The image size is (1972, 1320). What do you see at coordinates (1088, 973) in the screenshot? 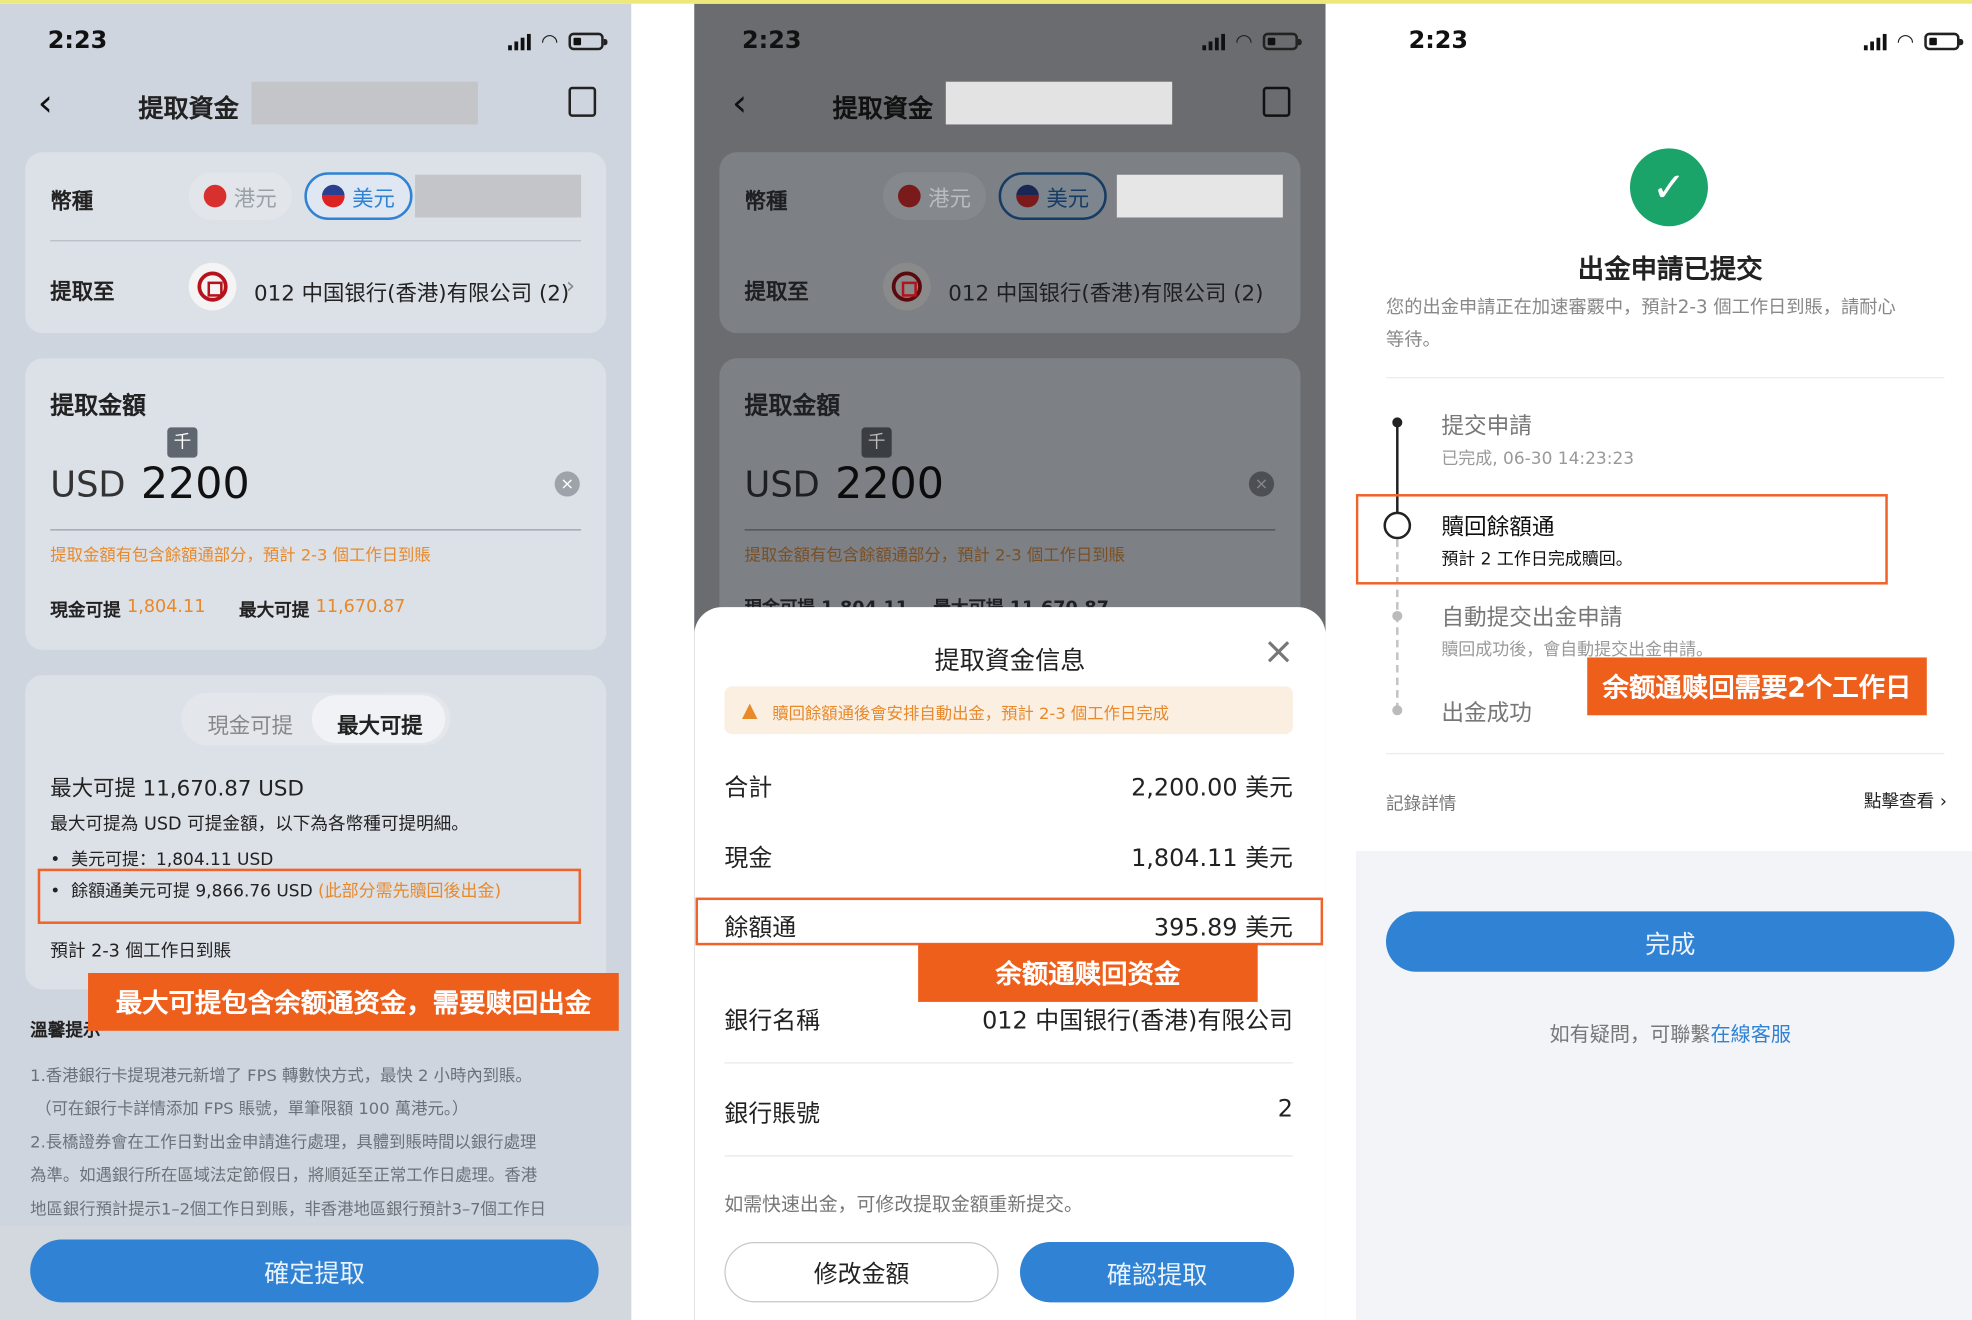
I see `annotation-label: 余额通赎回资金` at bounding box center [1088, 973].